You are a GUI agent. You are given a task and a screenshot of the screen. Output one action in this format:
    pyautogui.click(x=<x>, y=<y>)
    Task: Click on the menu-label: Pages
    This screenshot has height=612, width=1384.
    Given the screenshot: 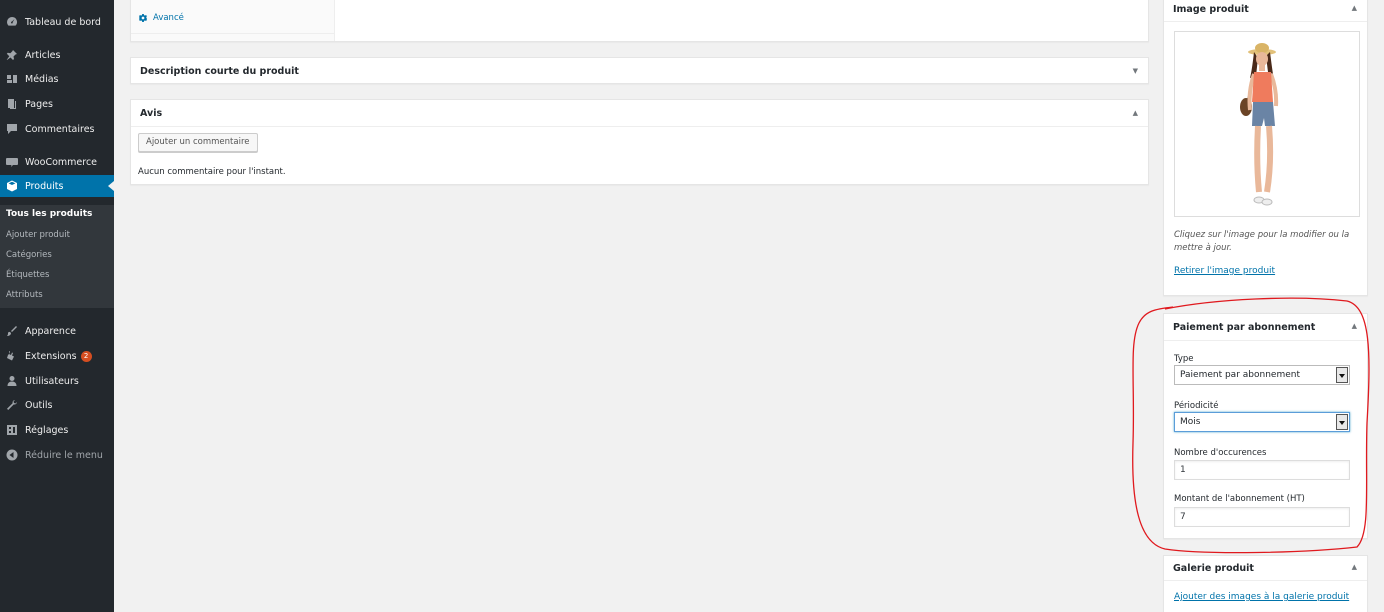 What is the action you would take?
    pyautogui.click(x=39, y=104)
    